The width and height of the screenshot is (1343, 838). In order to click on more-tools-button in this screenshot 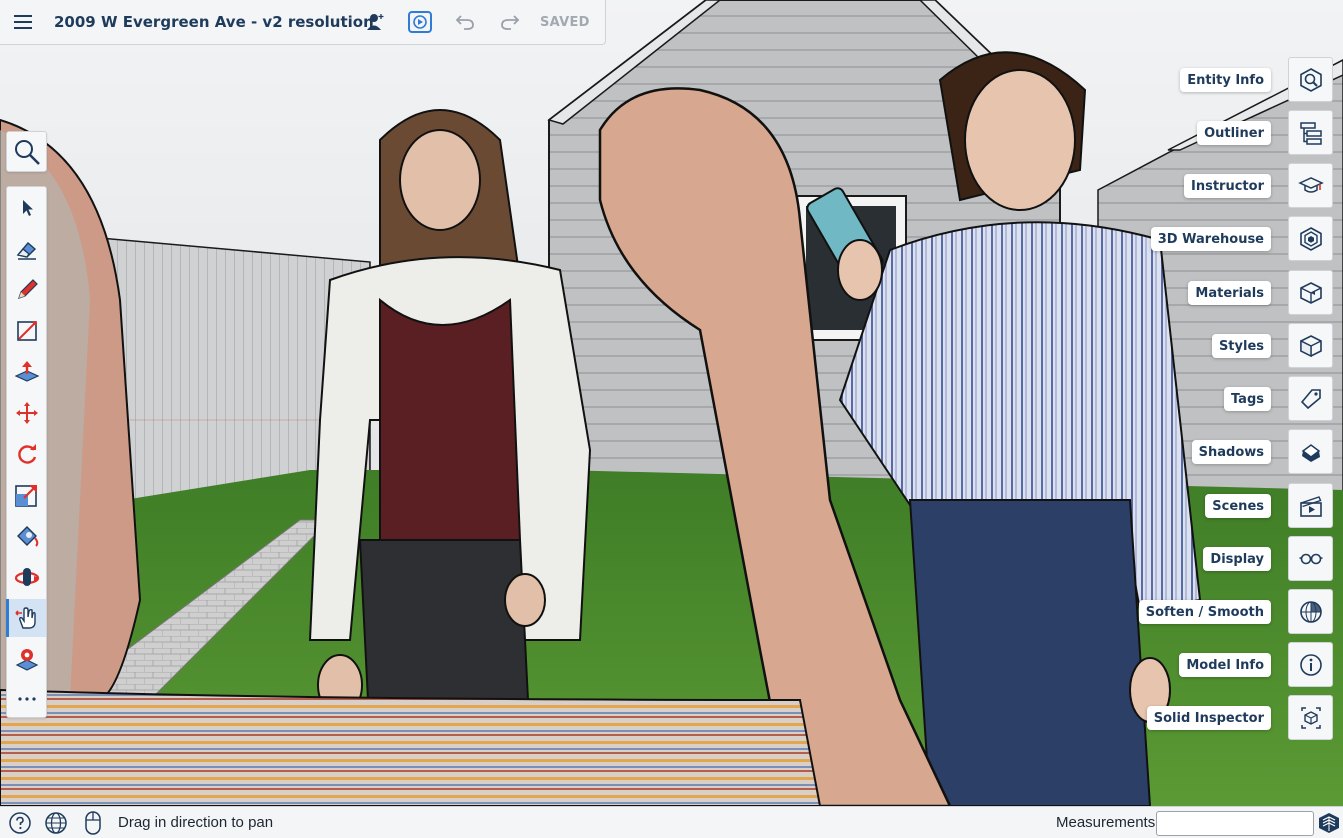, I will do `click(26, 699)`.